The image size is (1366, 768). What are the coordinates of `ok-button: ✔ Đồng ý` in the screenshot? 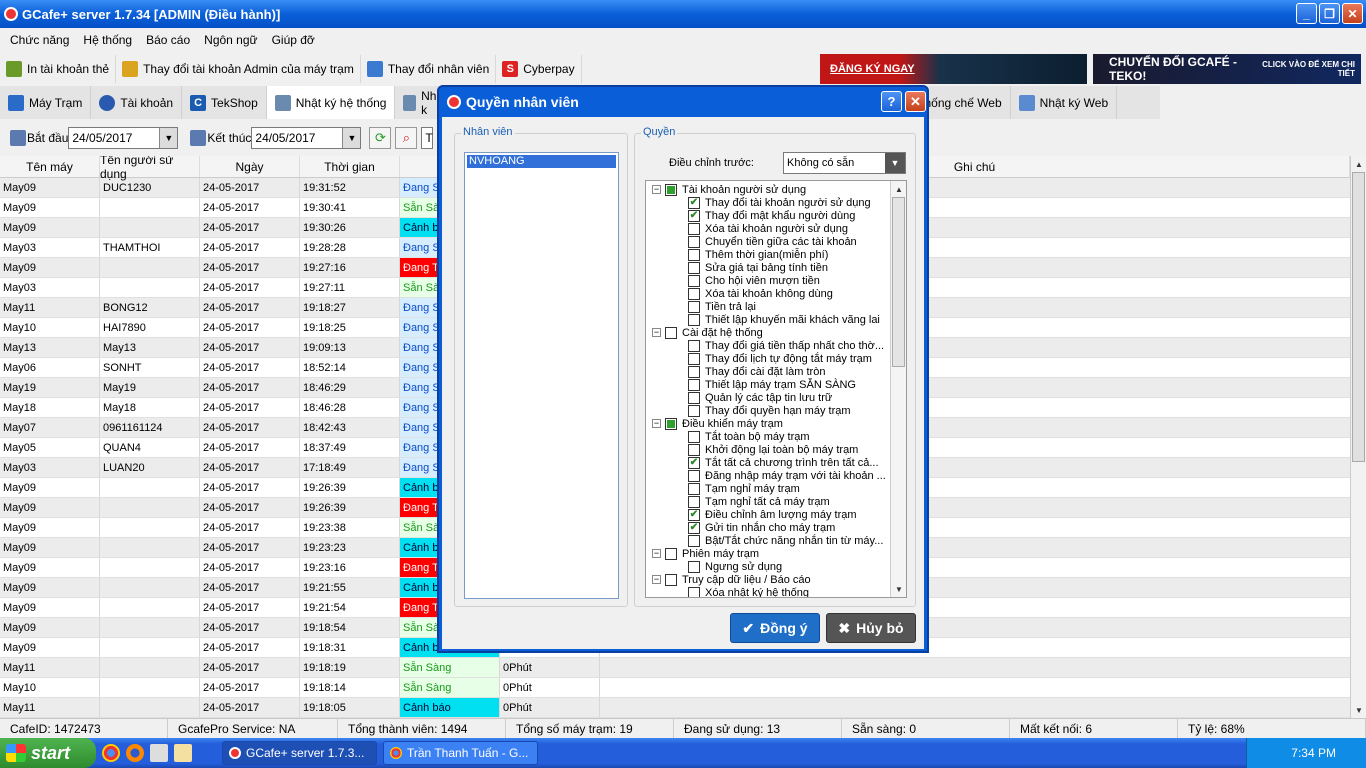 It's located at (775, 628).